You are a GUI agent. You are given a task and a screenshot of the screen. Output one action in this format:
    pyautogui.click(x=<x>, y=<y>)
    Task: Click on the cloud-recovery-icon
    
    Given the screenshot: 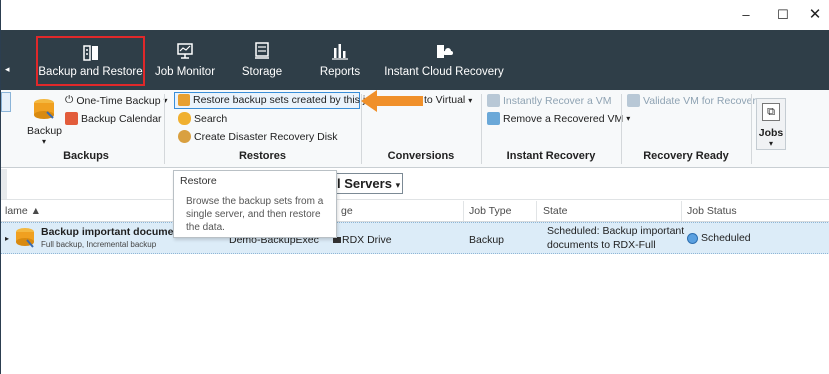 What is the action you would take?
    pyautogui.click(x=445, y=51)
    